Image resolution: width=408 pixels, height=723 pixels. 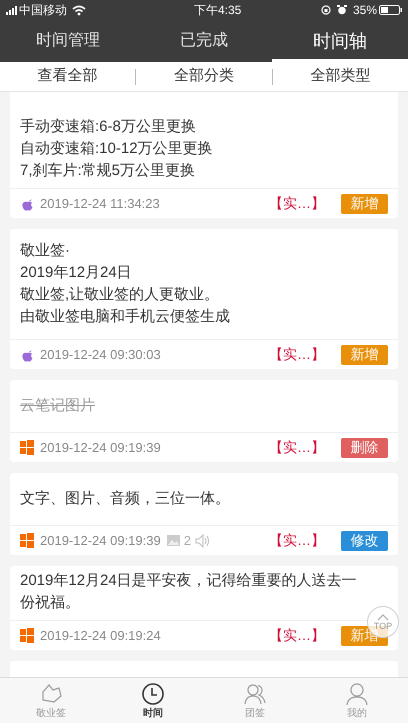 I want to click on tab: 已完成, so click(x=204, y=41).